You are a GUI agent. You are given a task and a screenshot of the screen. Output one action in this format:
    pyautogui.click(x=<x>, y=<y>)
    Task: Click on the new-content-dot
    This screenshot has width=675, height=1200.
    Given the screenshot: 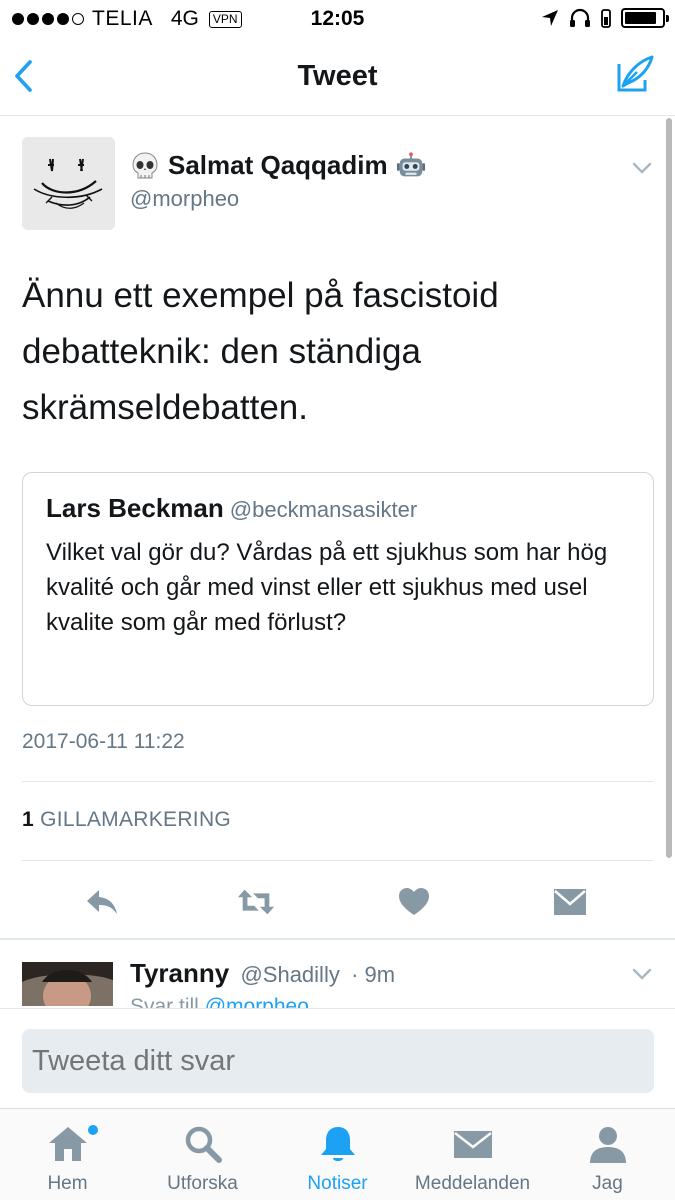 What is the action you would take?
    pyautogui.click(x=93, y=1130)
    